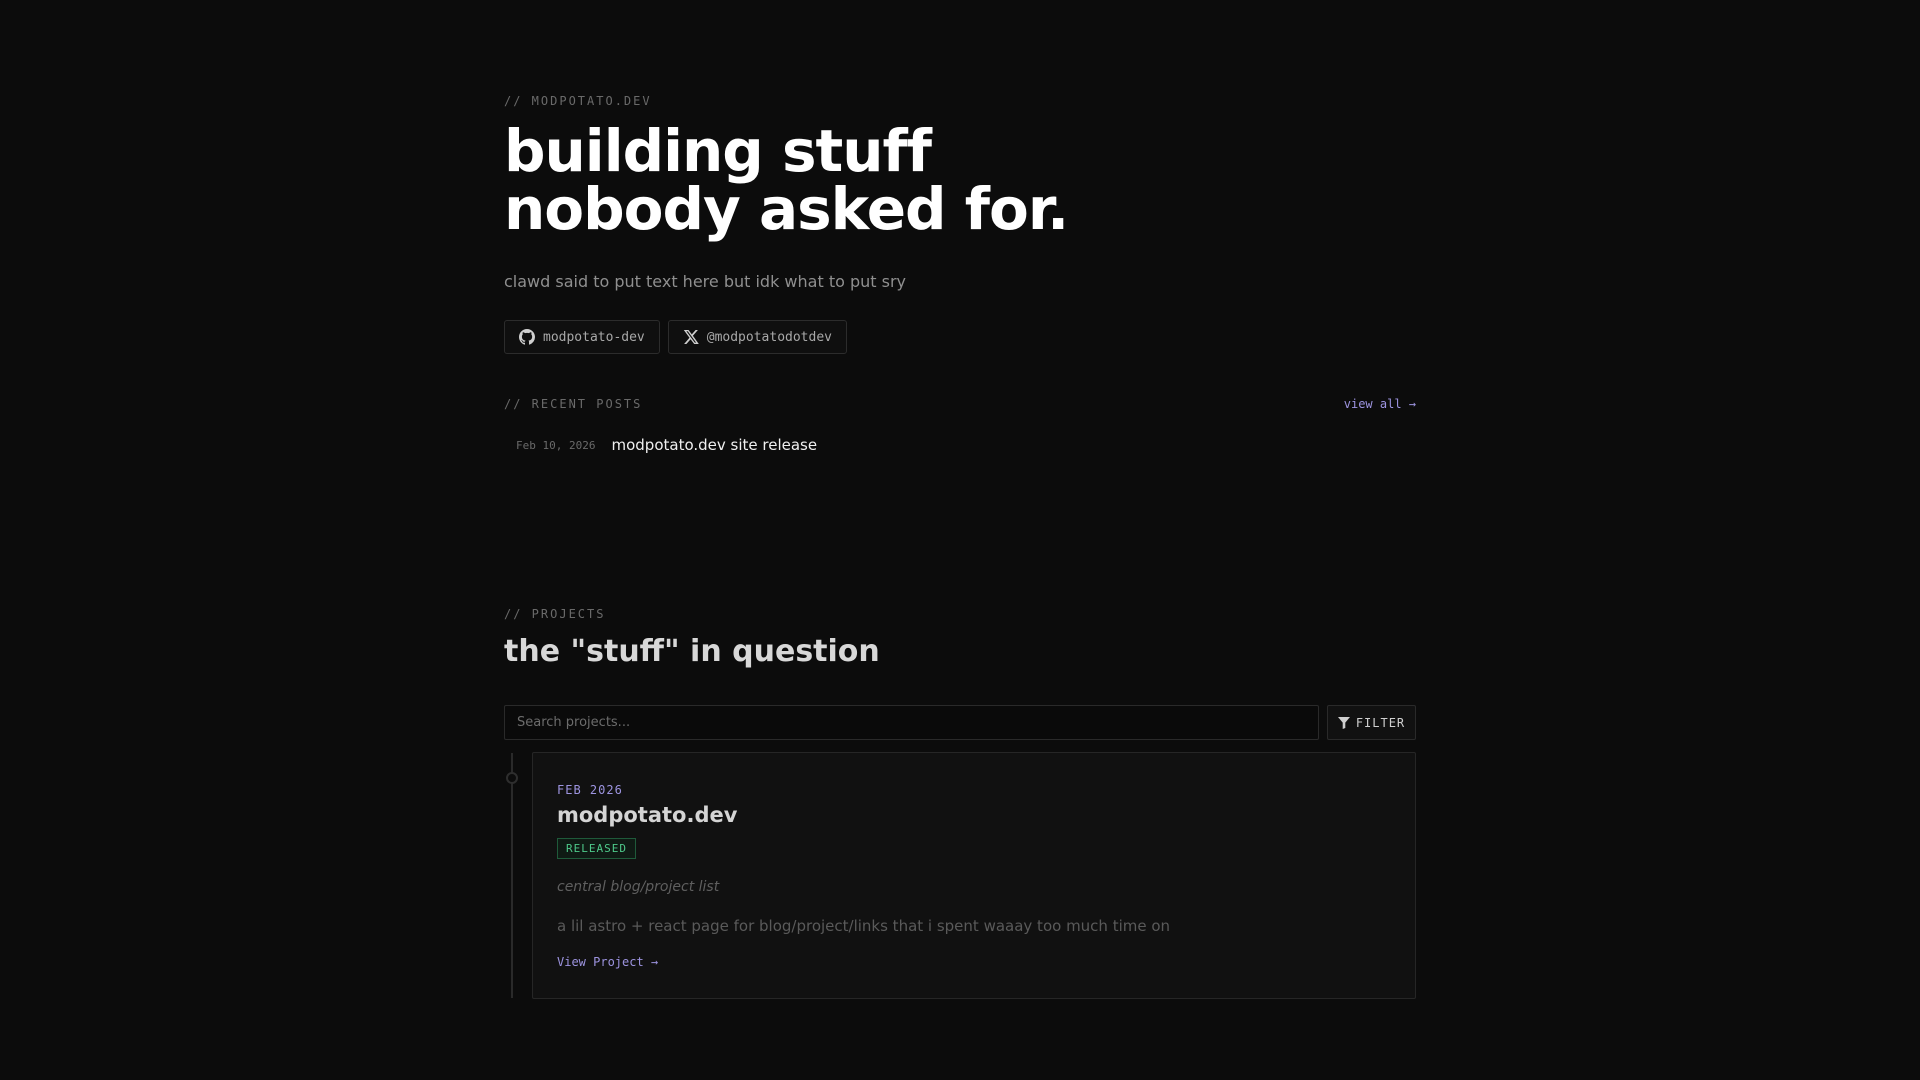 This screenshot has width=1920, height=1080. What do you see at coordinates (960, 404) in the screenshot?
I see `recent-posts-header: // RECENT POSTS view all →` at bounding box center [960, 404].